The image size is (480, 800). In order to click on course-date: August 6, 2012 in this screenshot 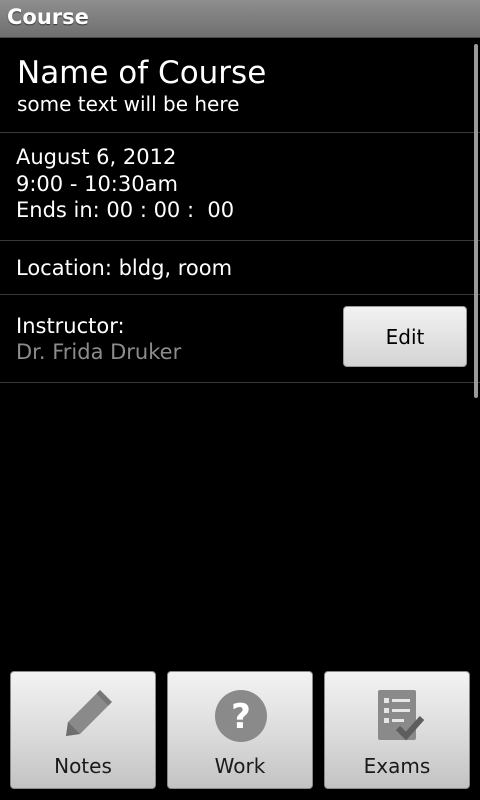, I will do `click(96, 157)`.